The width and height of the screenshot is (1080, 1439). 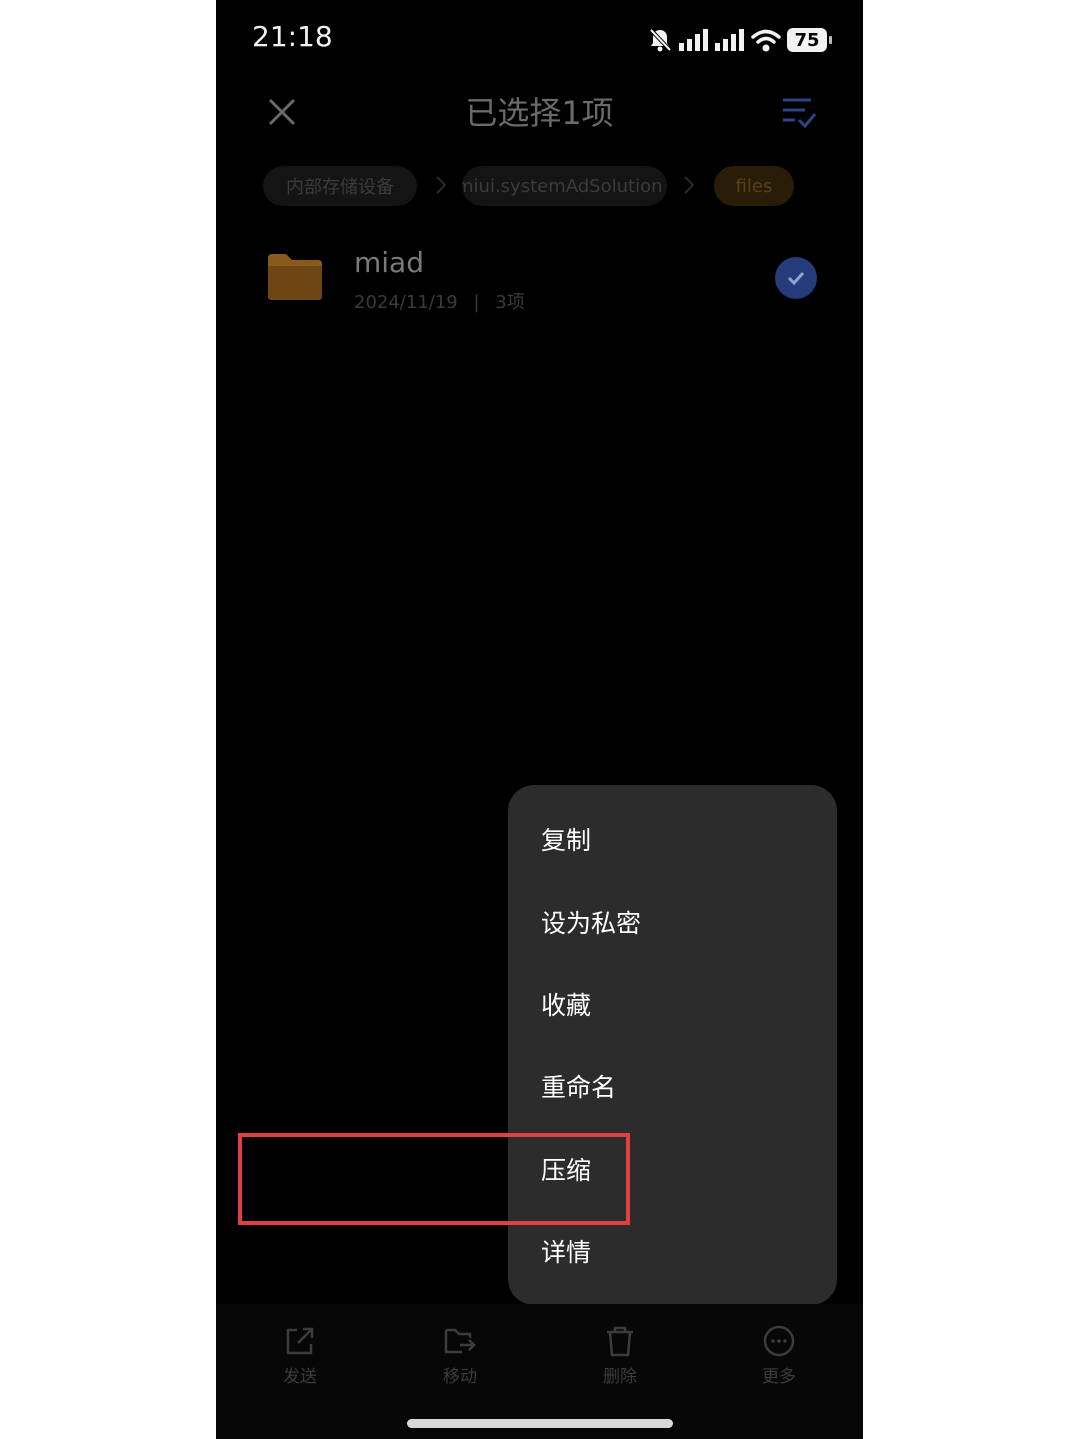 What do you see at coordinates (460, 1377) in the screenshot?
I see `move-label: 移动` at bounding box center [460, 1377].